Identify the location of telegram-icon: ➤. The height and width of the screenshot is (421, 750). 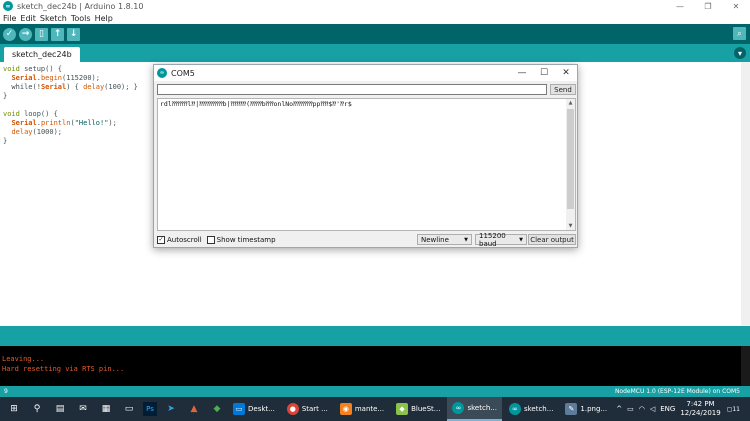
(171, 409).